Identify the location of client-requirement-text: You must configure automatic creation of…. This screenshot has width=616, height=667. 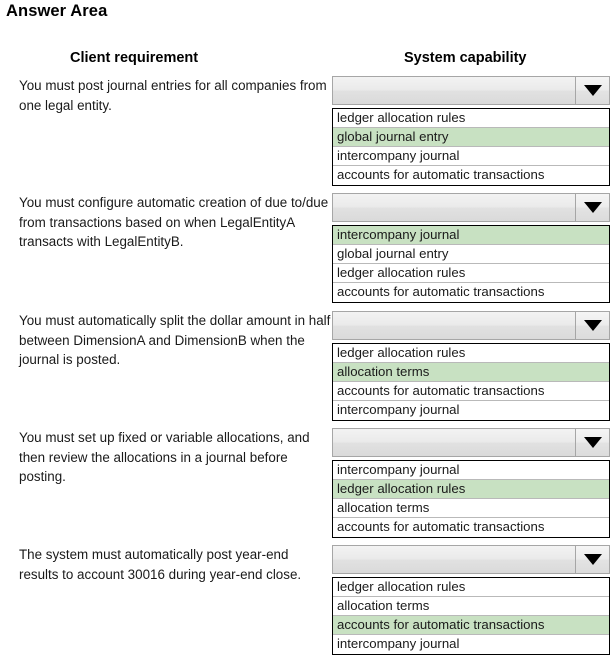
(174, 222).